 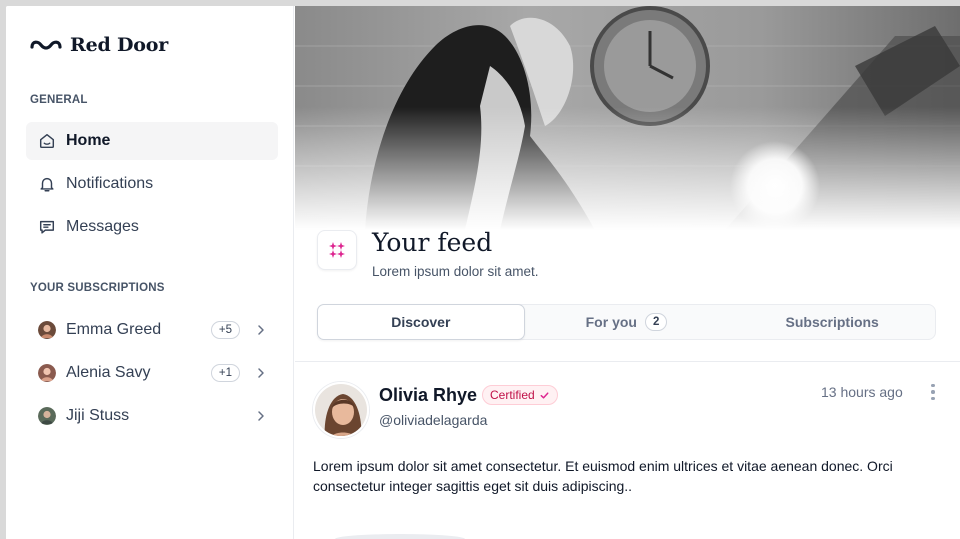 I want to click on nav-item-label: Messages, so click(x=102, y=226).